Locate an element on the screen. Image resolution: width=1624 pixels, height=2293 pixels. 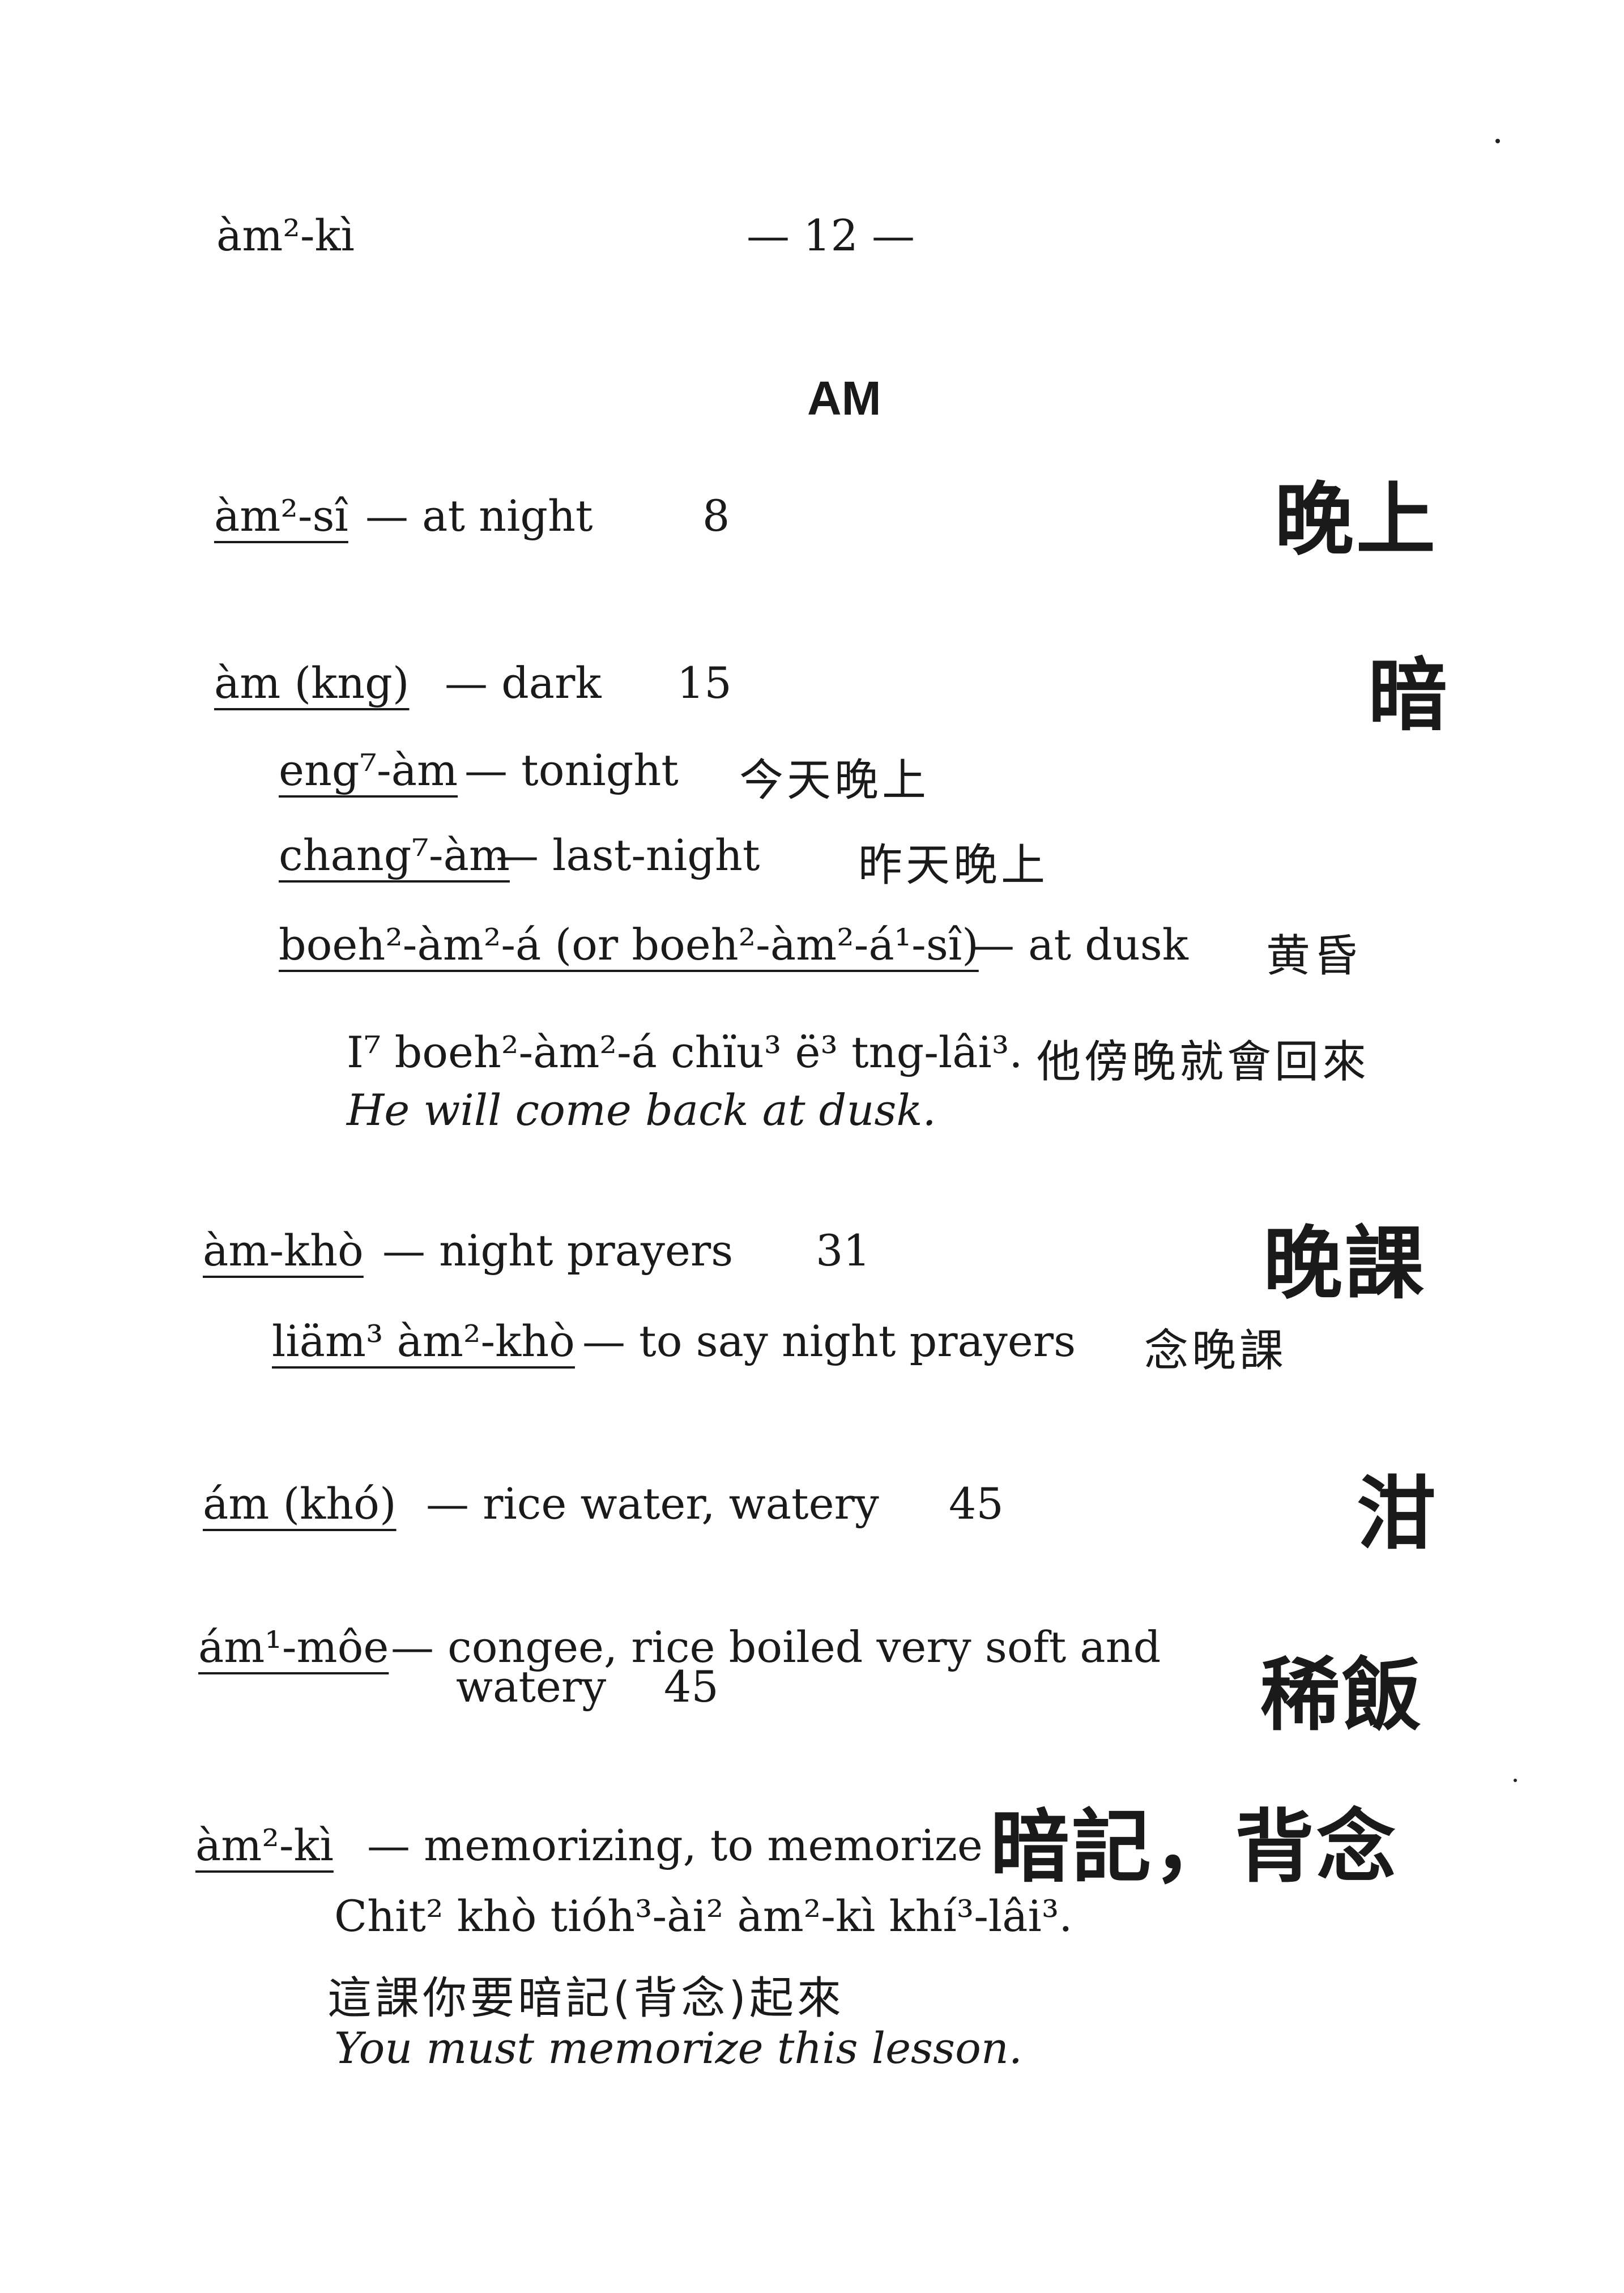
subentry-term: chang⁷-àm is located at coordinates (395, 855).